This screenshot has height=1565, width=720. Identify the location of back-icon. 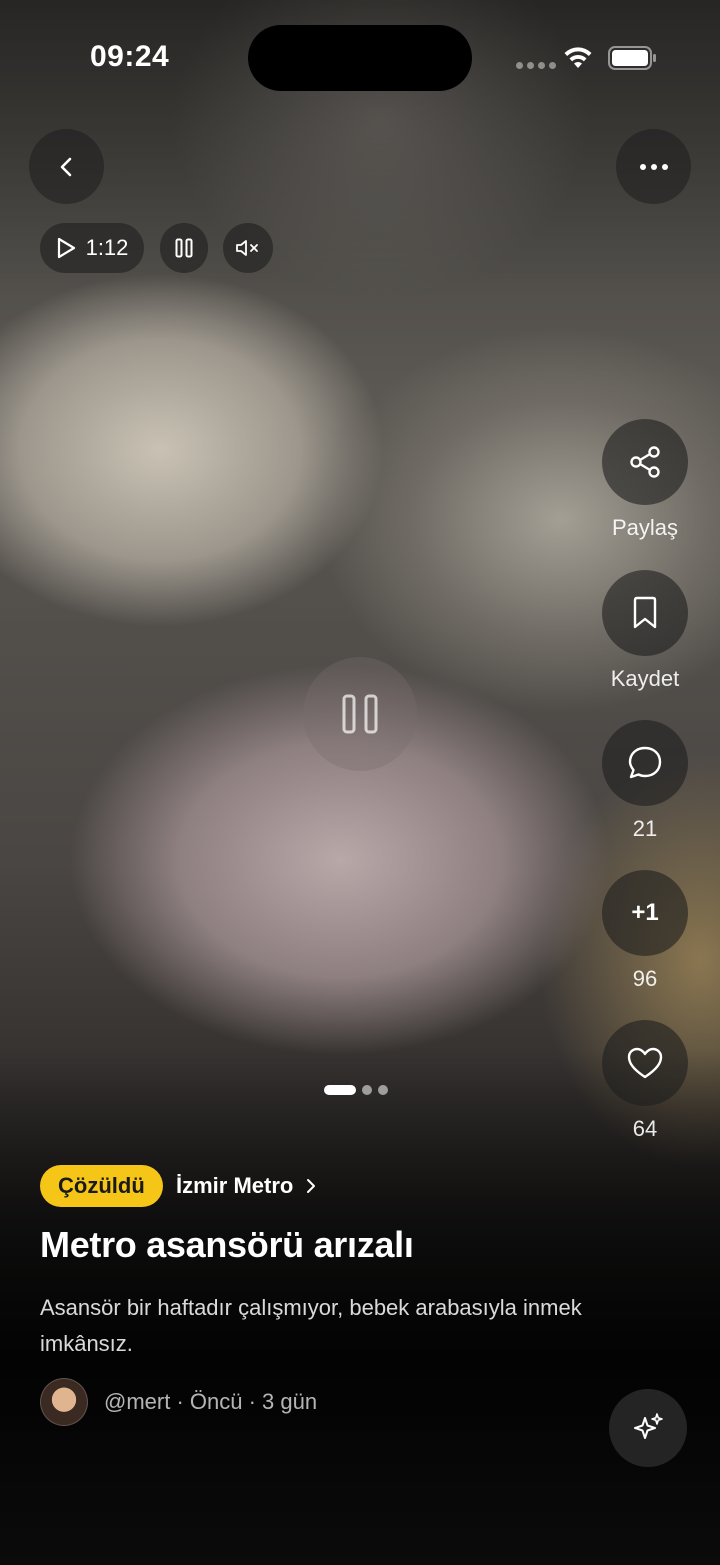
(65, 166).